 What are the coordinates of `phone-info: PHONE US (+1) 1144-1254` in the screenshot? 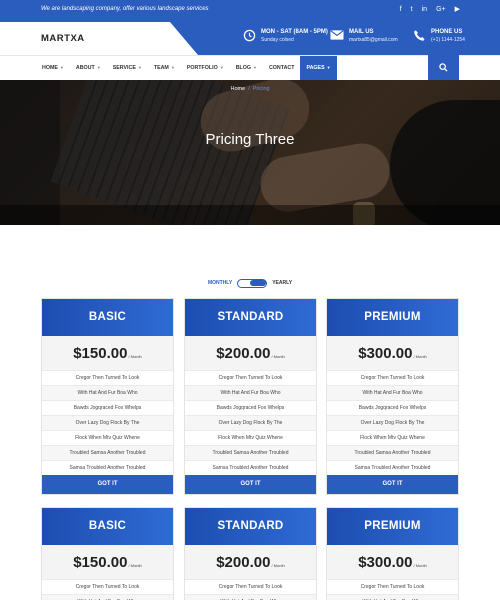 It's located at (438, 36).